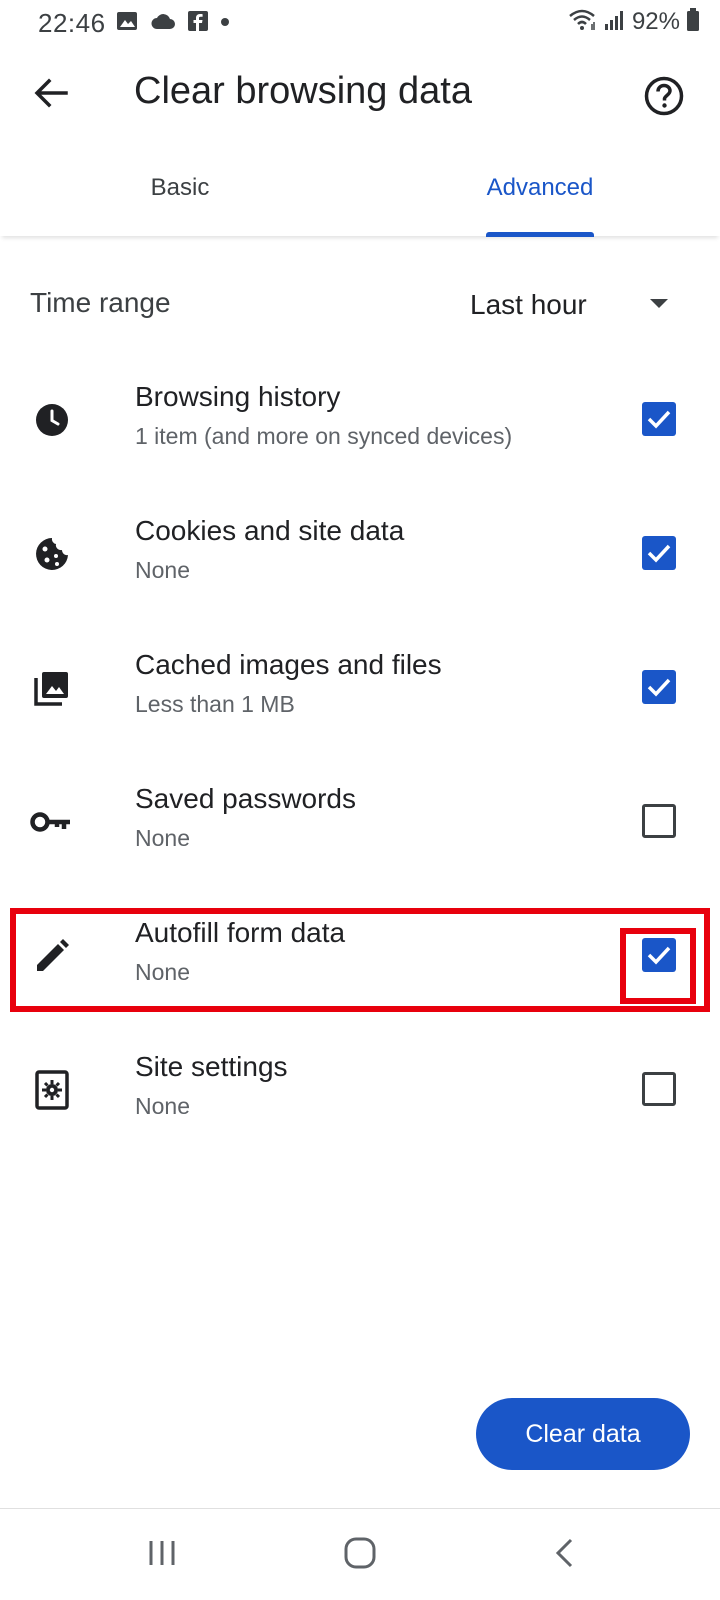 This screenshot has height=1600, width=720. I want to click on cloud-icon, so click(163, 23).